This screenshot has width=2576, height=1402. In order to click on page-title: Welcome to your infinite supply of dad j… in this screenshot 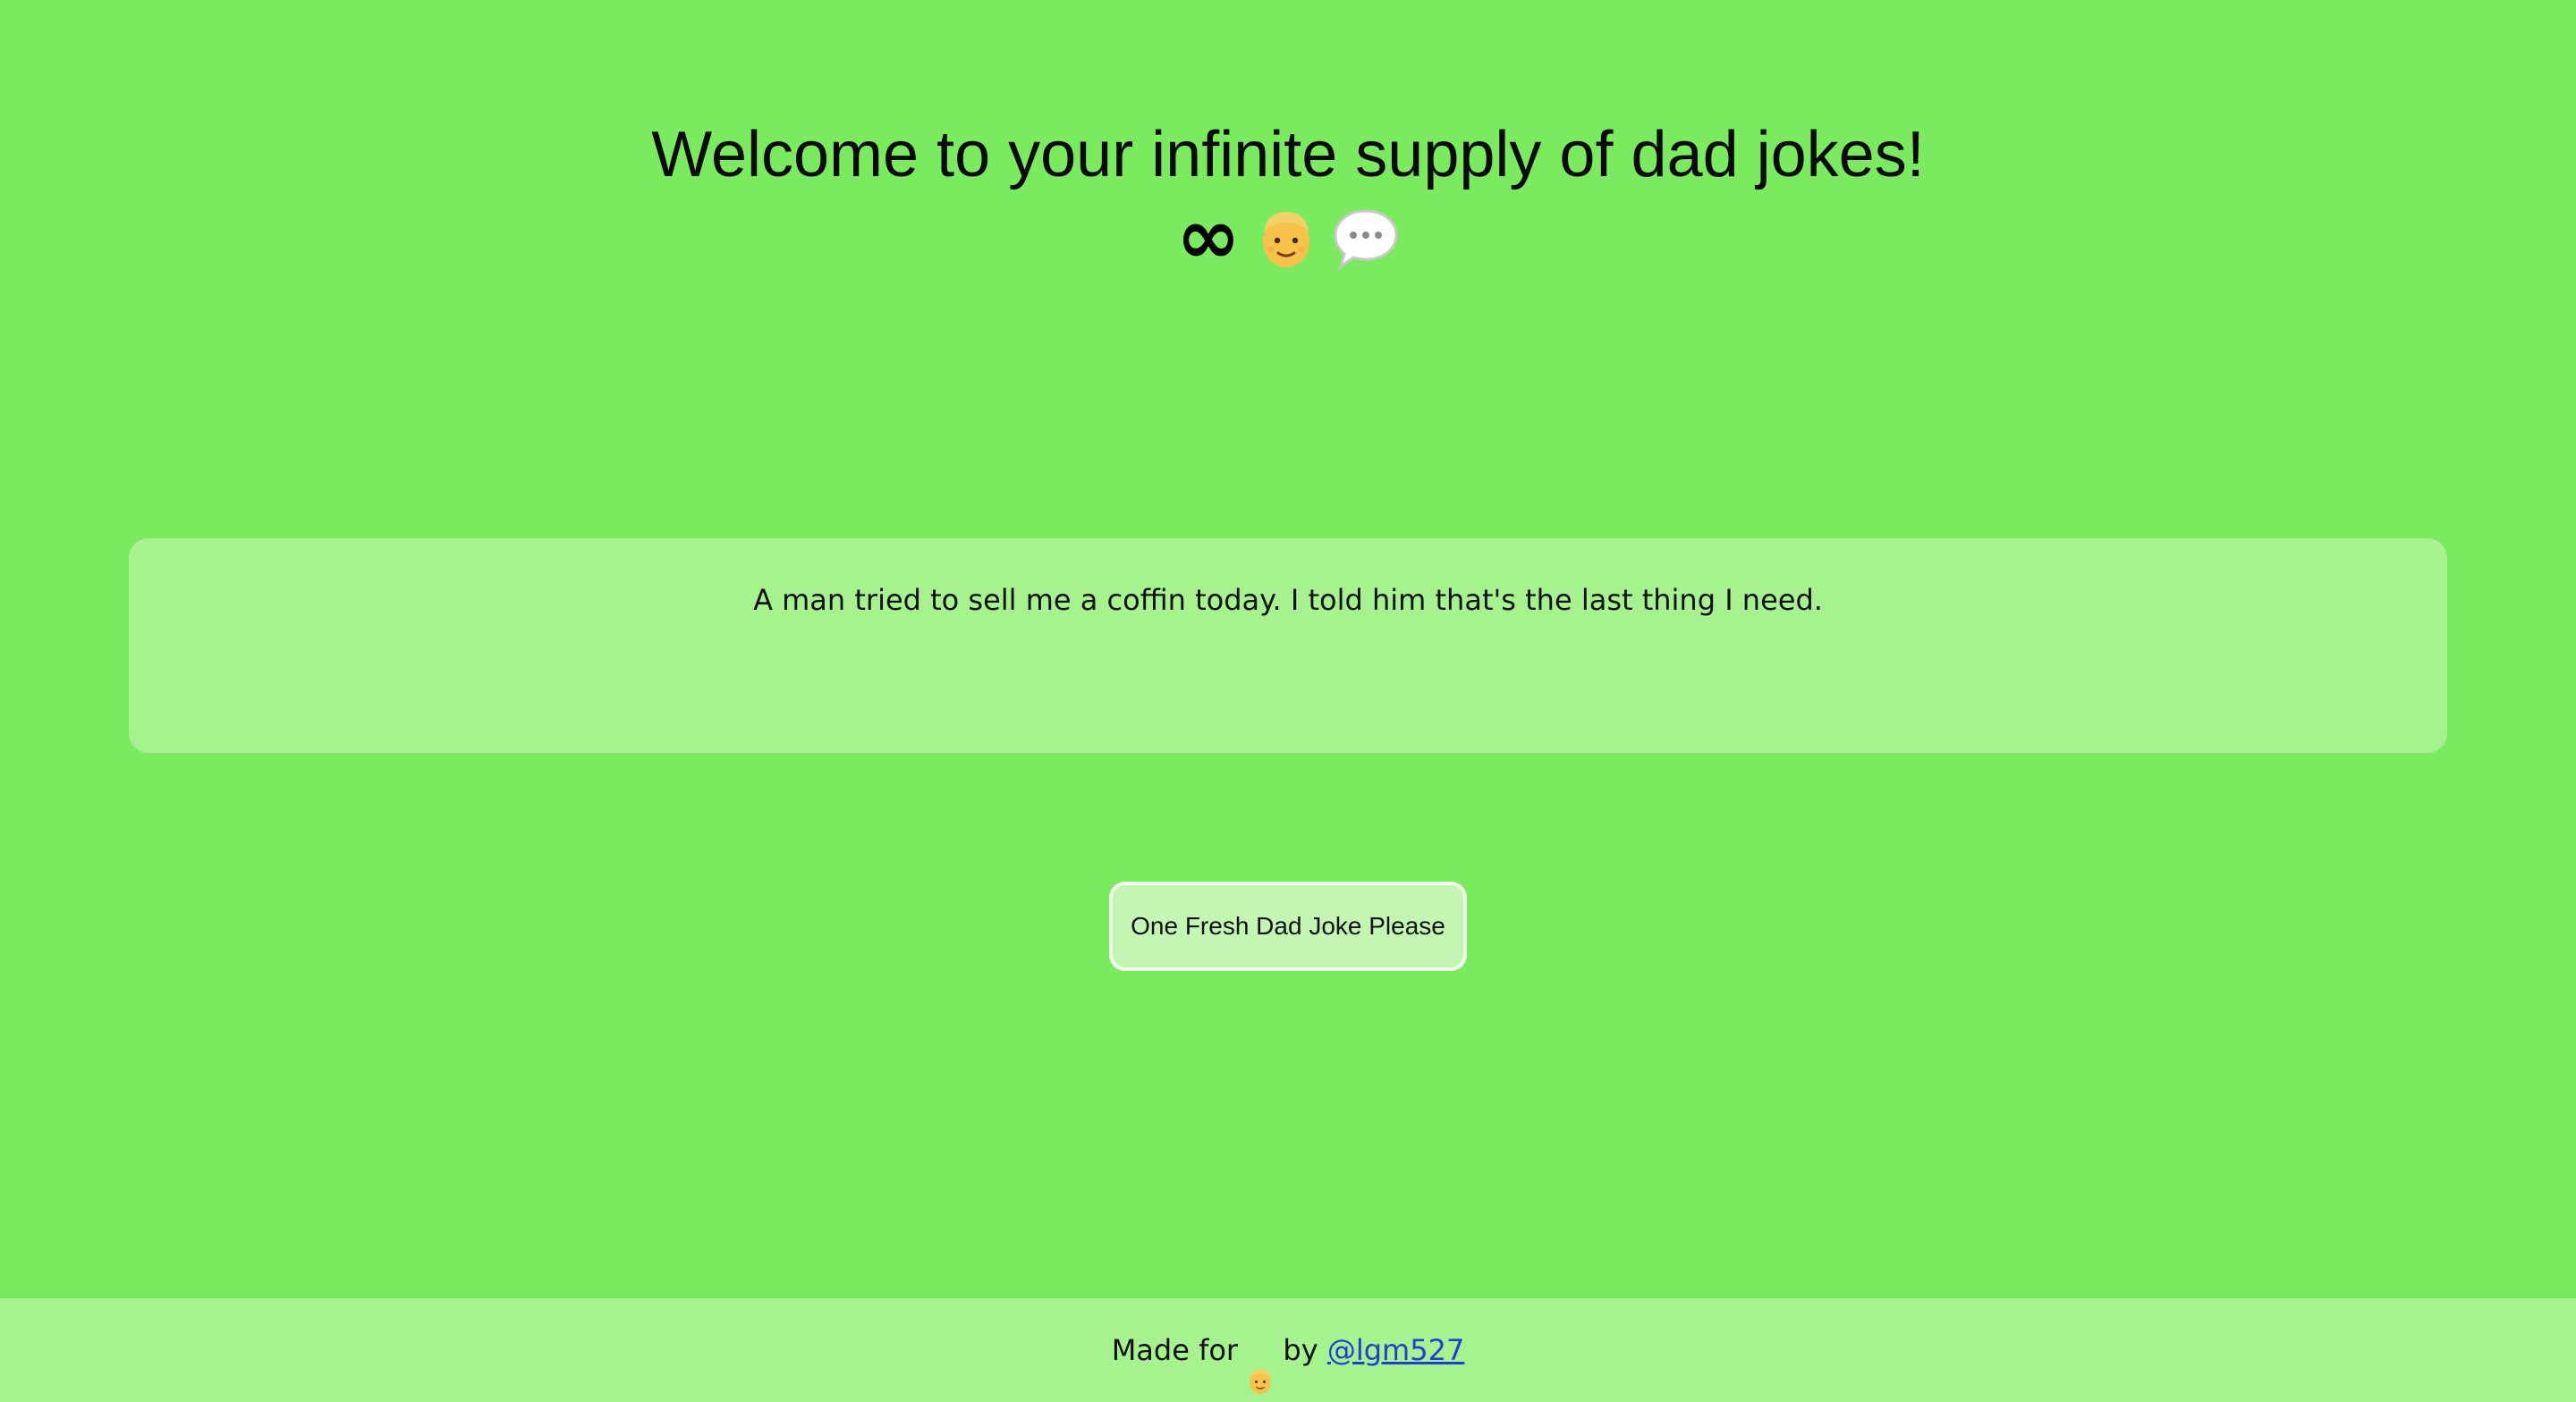, I will do `click(1288, 154)`.